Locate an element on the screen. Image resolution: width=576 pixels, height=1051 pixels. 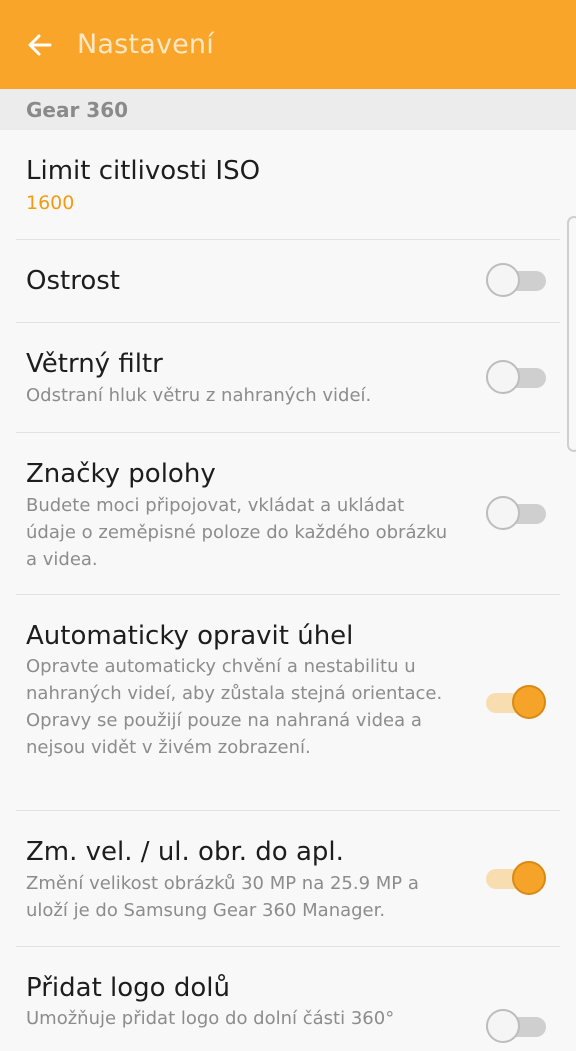
add-logo-toggle is located at coordinates (516, 1027).